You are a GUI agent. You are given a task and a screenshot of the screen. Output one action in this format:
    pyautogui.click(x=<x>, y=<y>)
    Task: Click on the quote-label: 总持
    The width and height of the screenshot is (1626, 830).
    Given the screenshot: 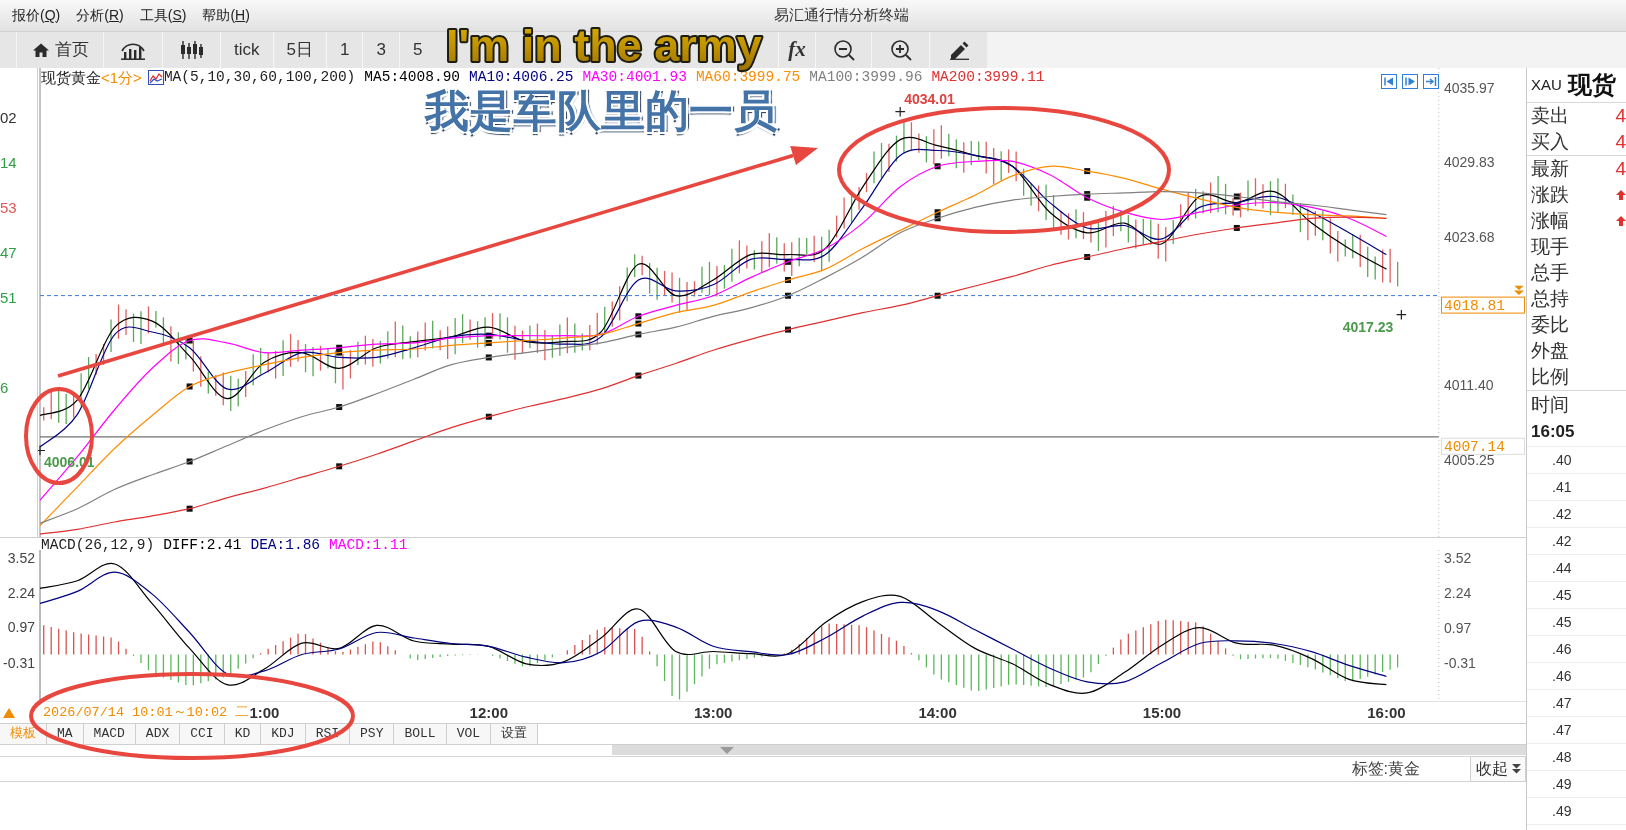 What is the action you would take?
    pyautogui.click(x=1550, y=299)
    